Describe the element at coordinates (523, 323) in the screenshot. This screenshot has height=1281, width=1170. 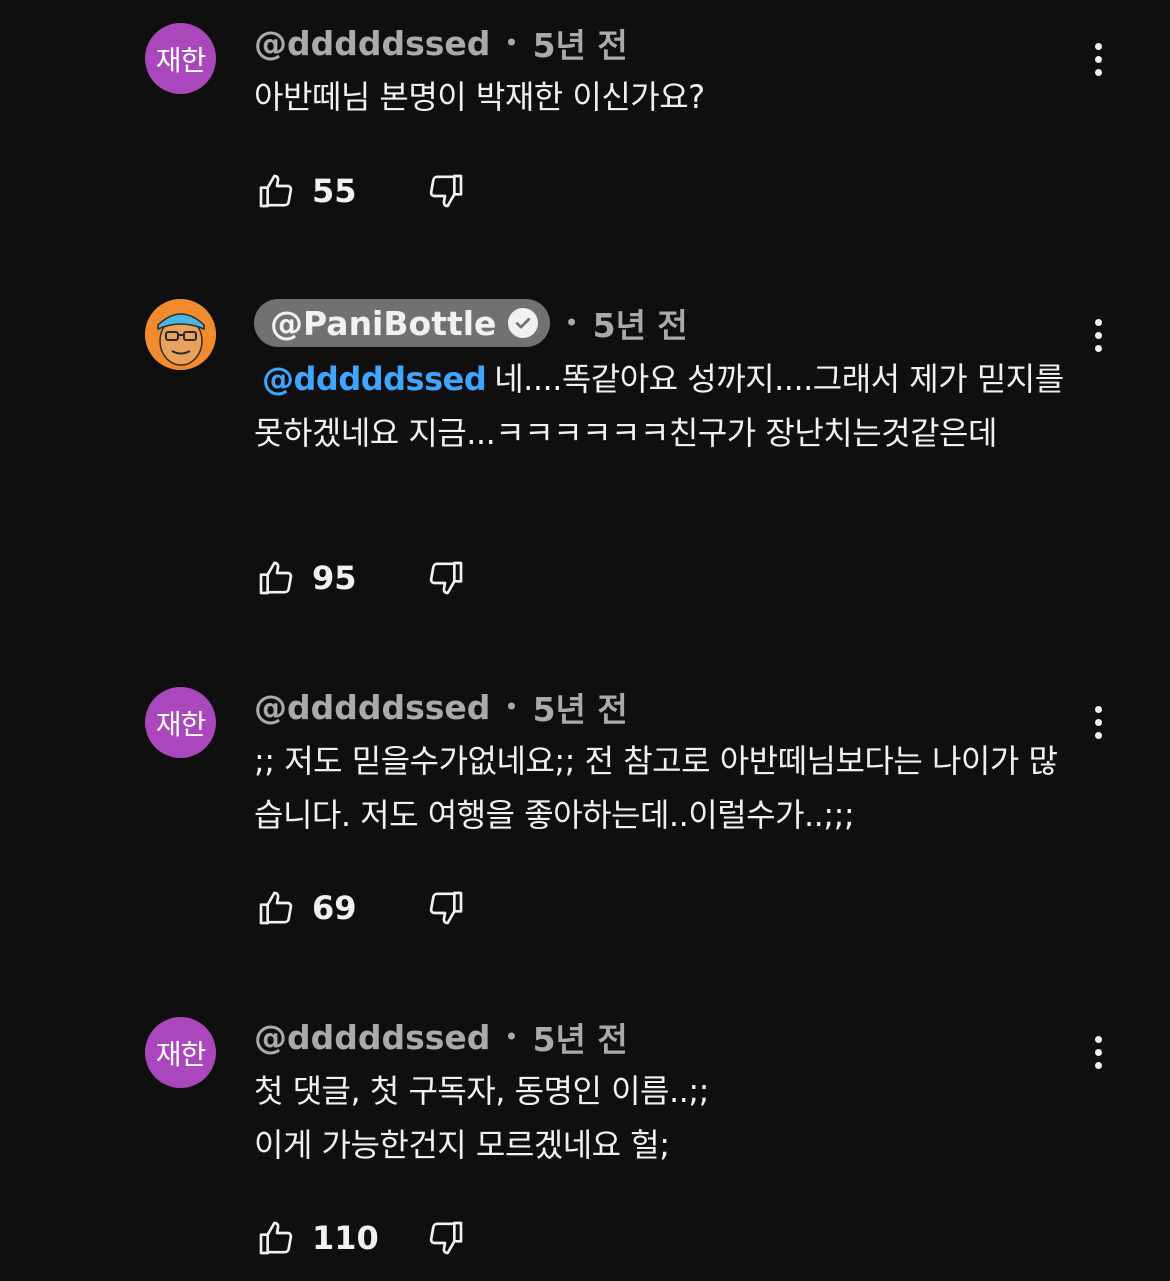
I see `verified-check-icon` at that location.